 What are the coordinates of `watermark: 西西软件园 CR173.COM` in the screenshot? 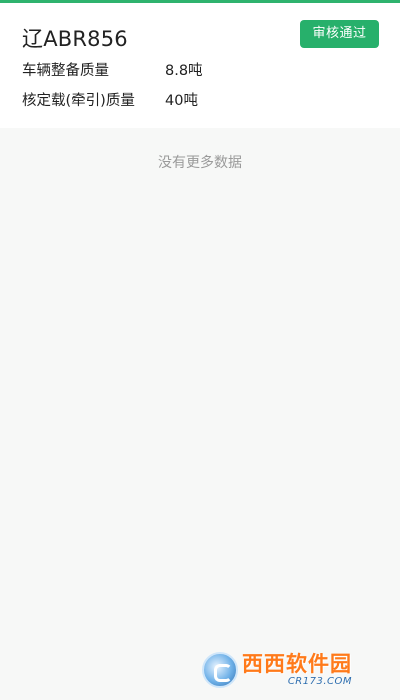 It's located at (291, 670).